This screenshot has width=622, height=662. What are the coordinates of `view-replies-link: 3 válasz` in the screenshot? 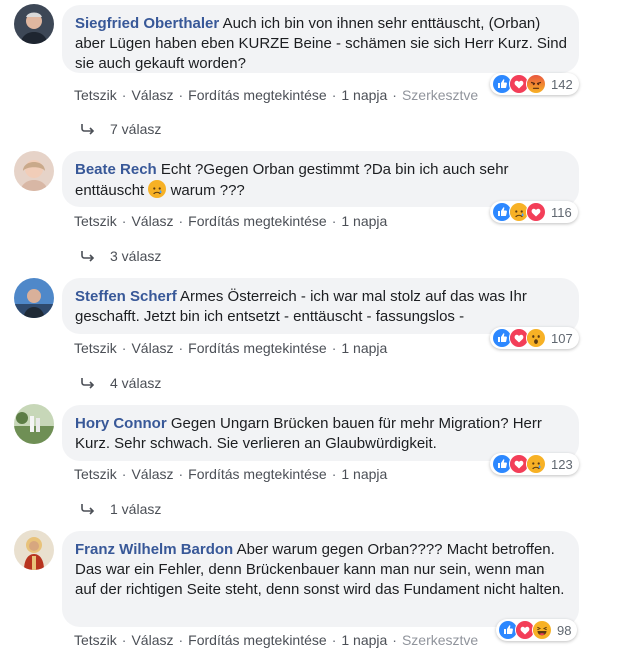 It's located at (120, 256).